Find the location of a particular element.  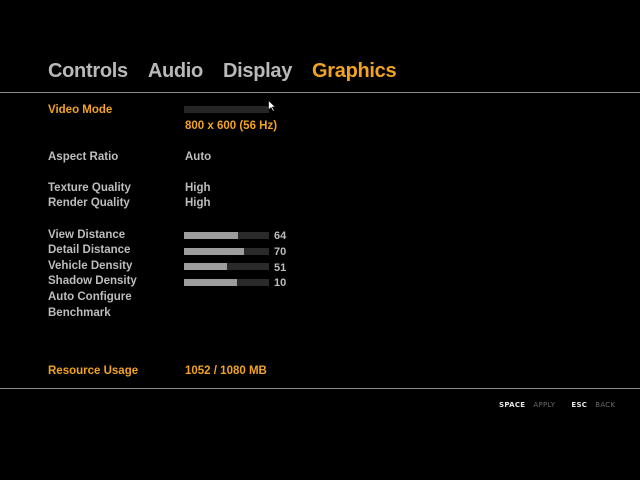

vehicle-density-label: Vehicle Density is located at coordinates (90, 266).